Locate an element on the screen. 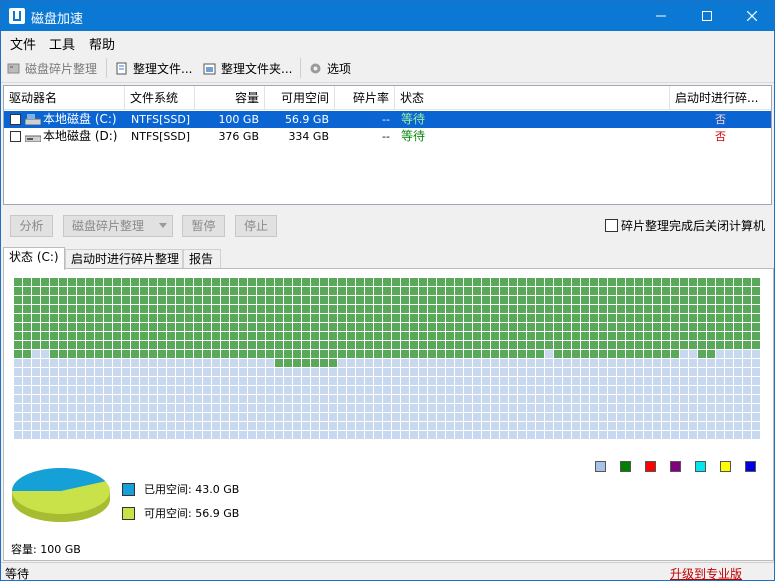 The width and height of the screenshot is (775, 581). defrag-button: 磁盘碎片整理 is located at coordinates (118, 226).